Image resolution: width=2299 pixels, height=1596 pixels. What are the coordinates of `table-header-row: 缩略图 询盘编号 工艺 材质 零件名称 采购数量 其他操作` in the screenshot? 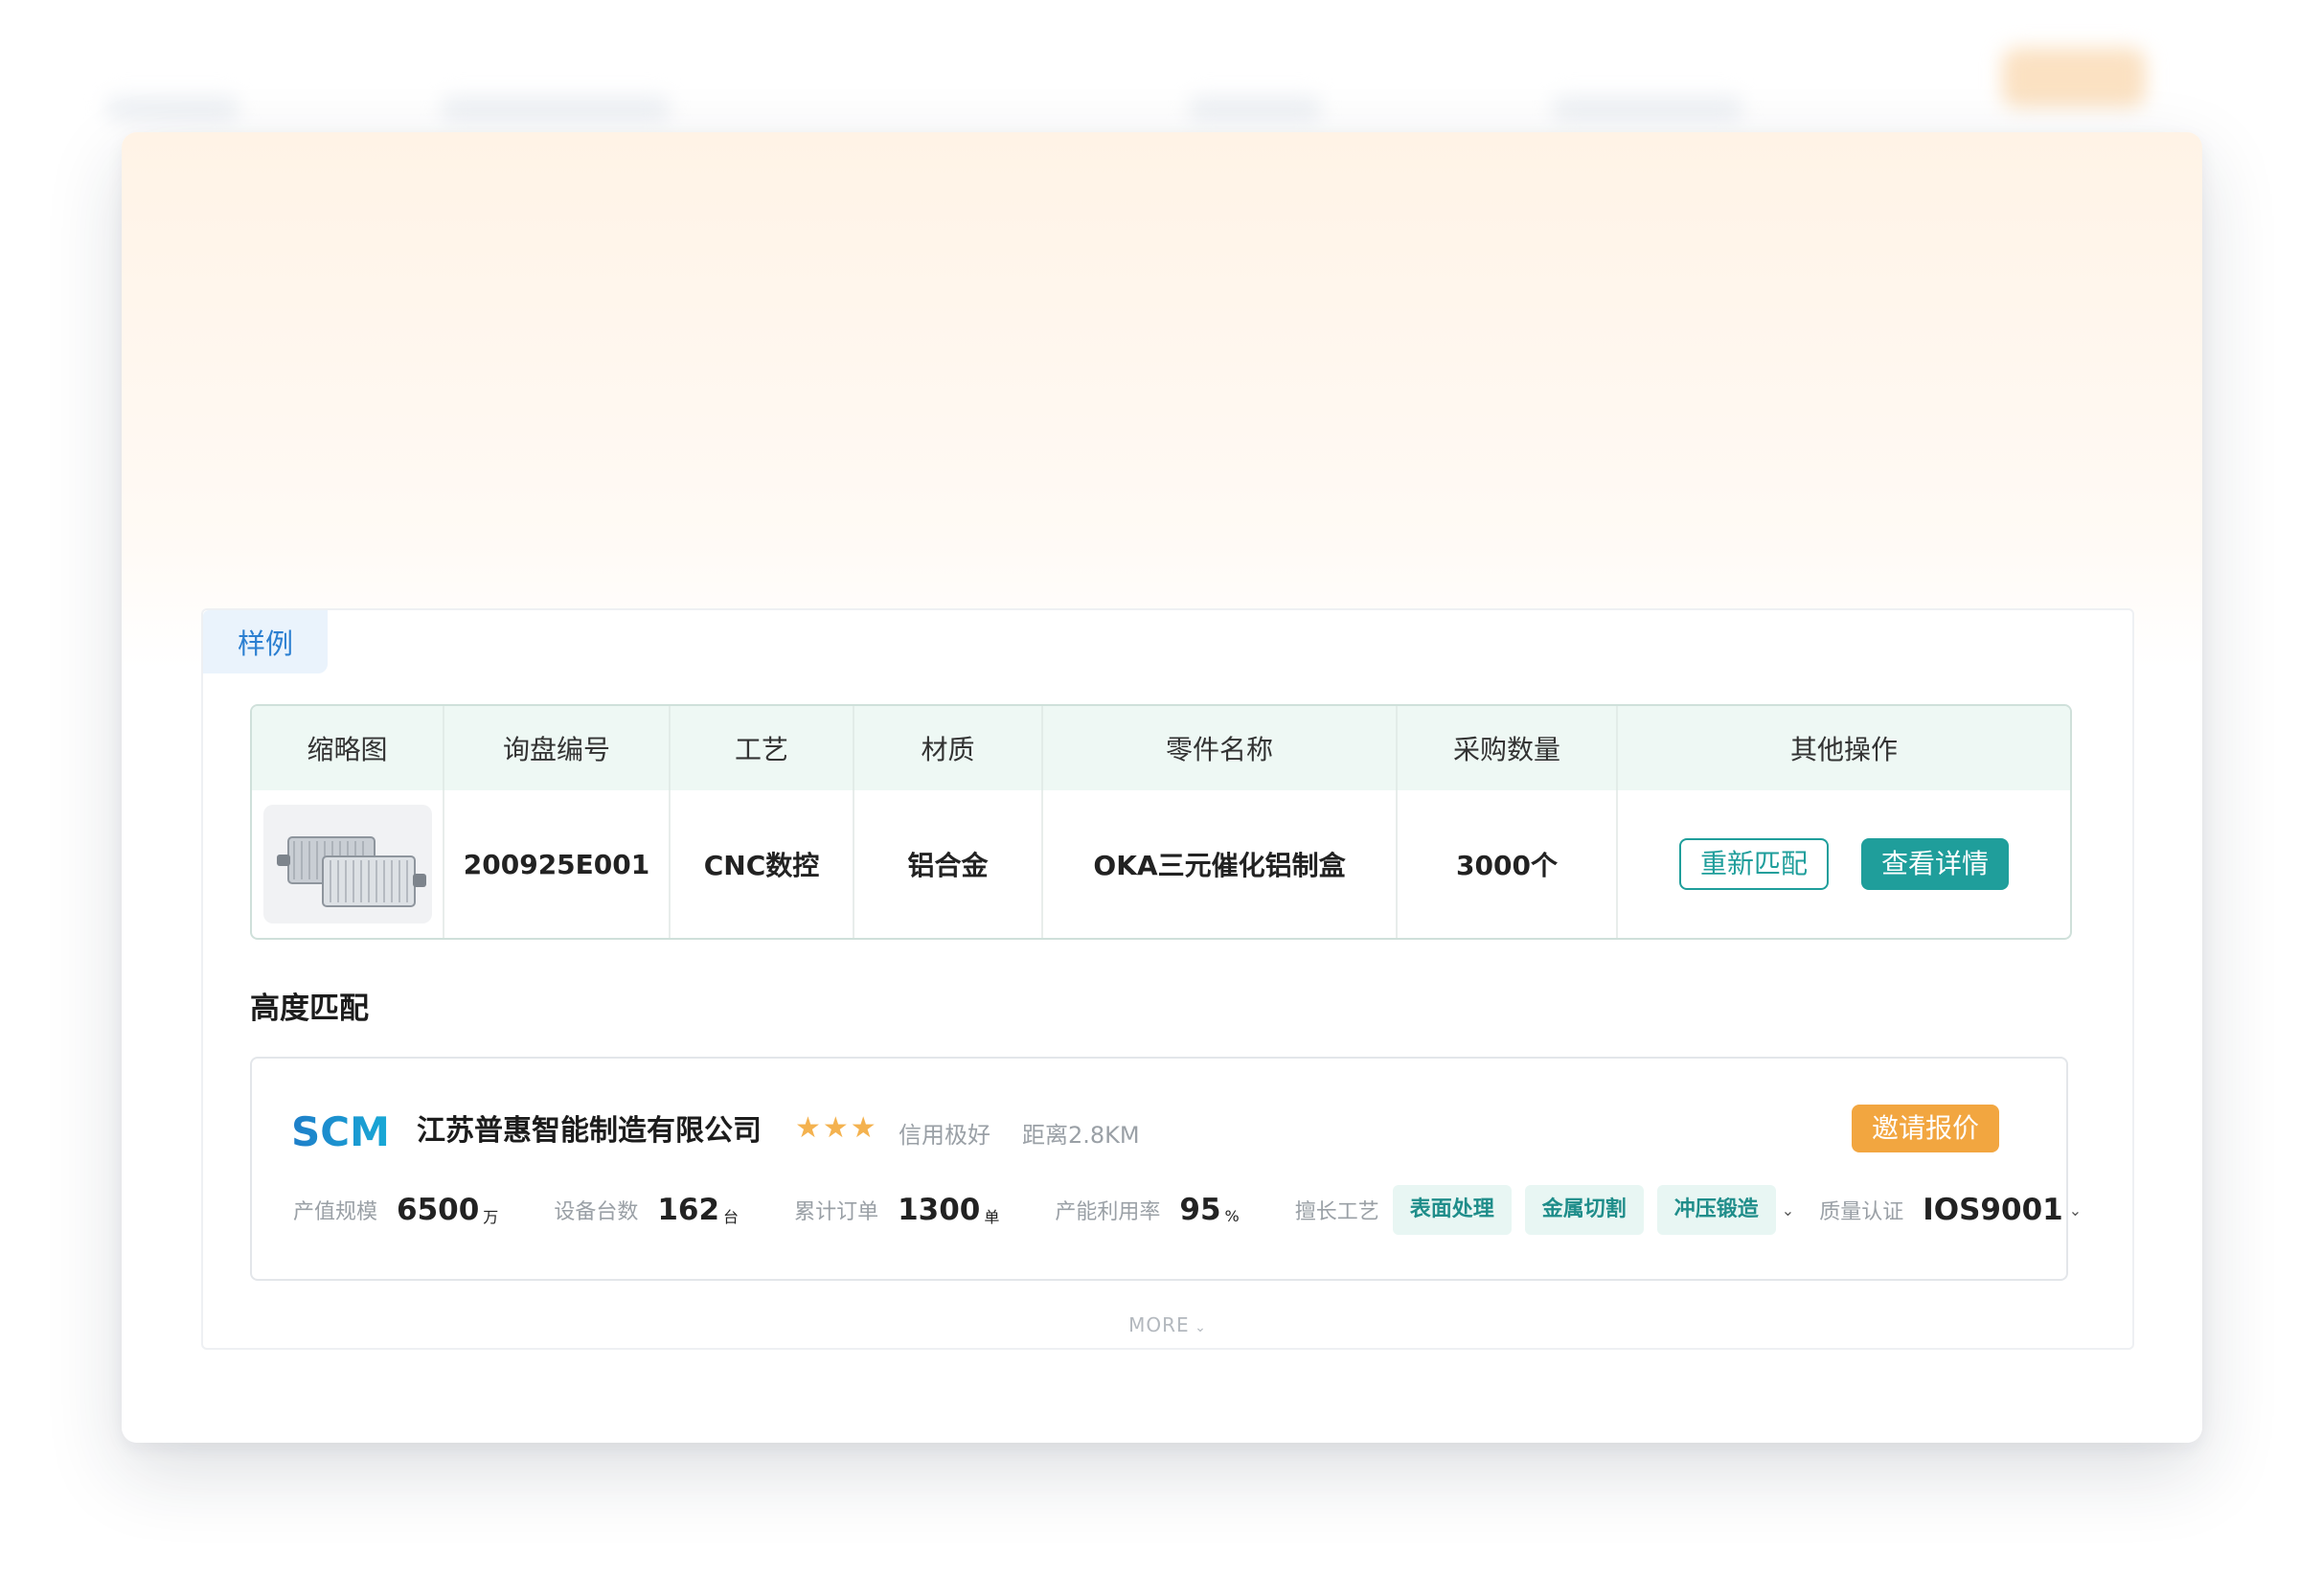 It's located at (1161, 748).